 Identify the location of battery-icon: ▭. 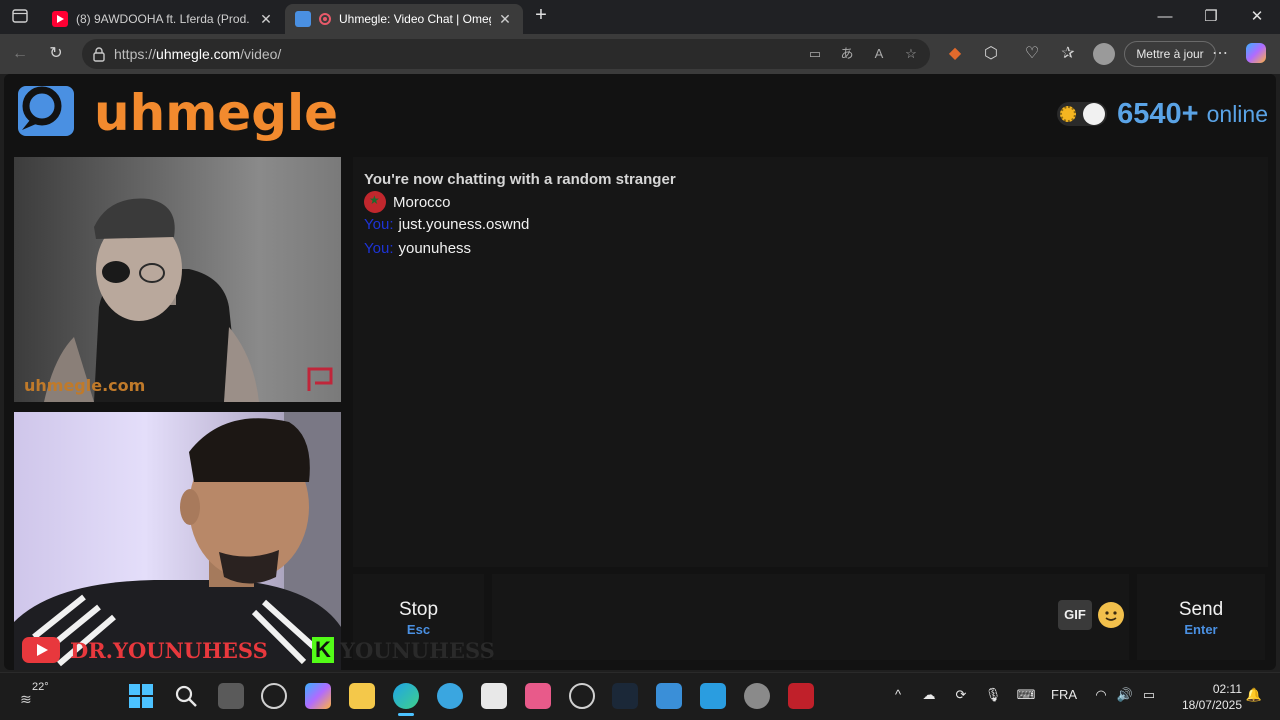
(1149, 695).